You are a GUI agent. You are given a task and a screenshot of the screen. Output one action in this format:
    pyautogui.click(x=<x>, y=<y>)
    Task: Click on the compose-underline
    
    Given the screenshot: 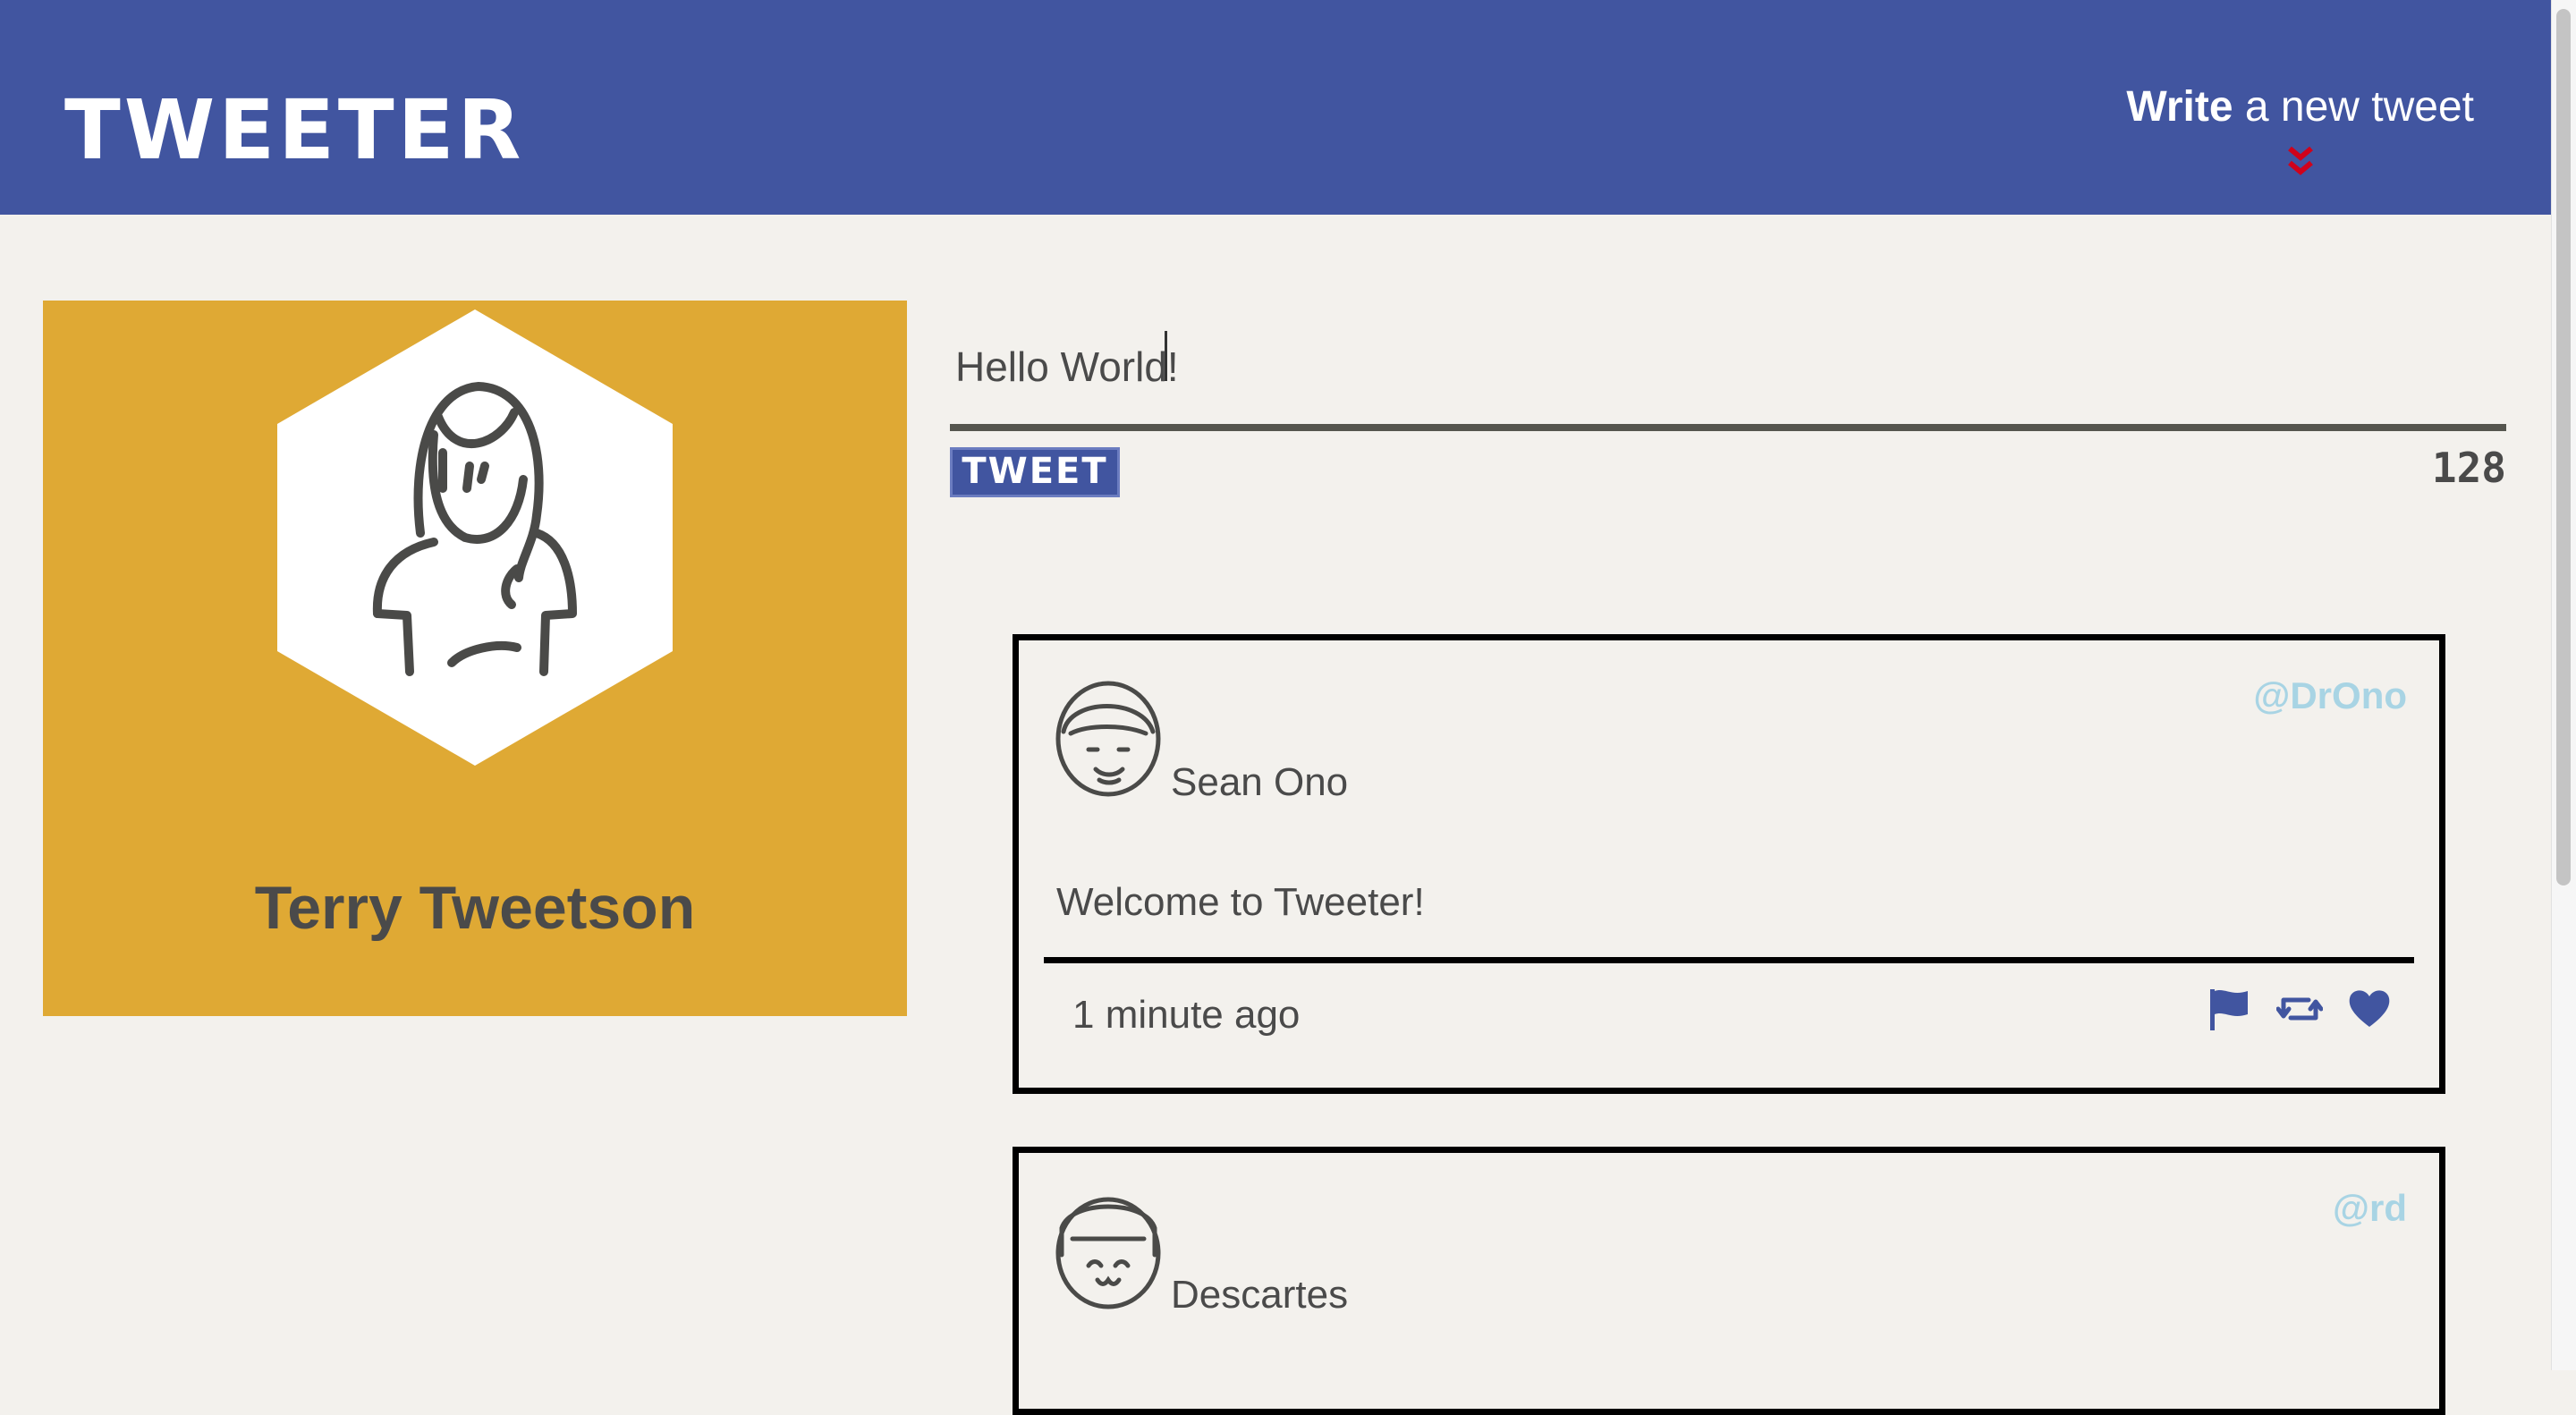 What is the action you would take?
    pyautogui.click(x=1728, y=428)
    